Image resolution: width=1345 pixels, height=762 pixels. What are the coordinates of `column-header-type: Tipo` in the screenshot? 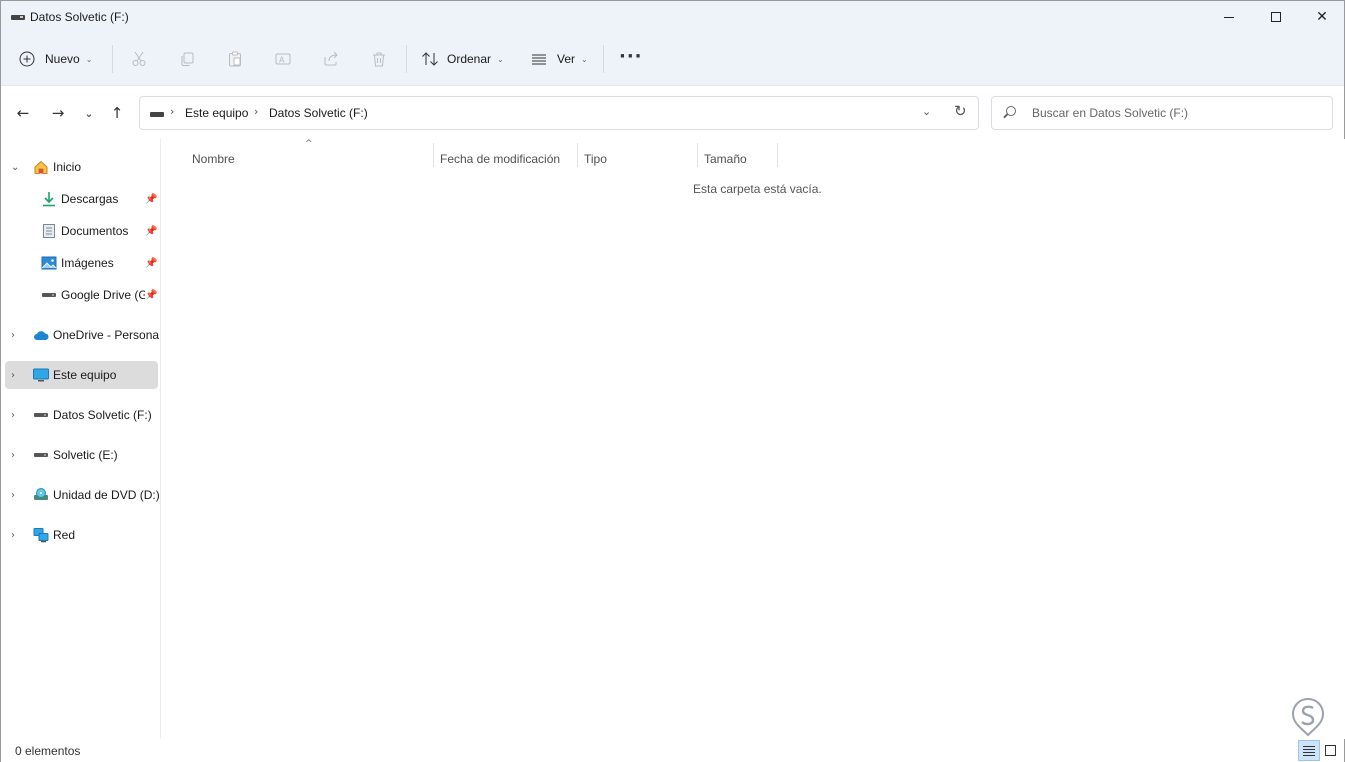 It's located at (640, 159).